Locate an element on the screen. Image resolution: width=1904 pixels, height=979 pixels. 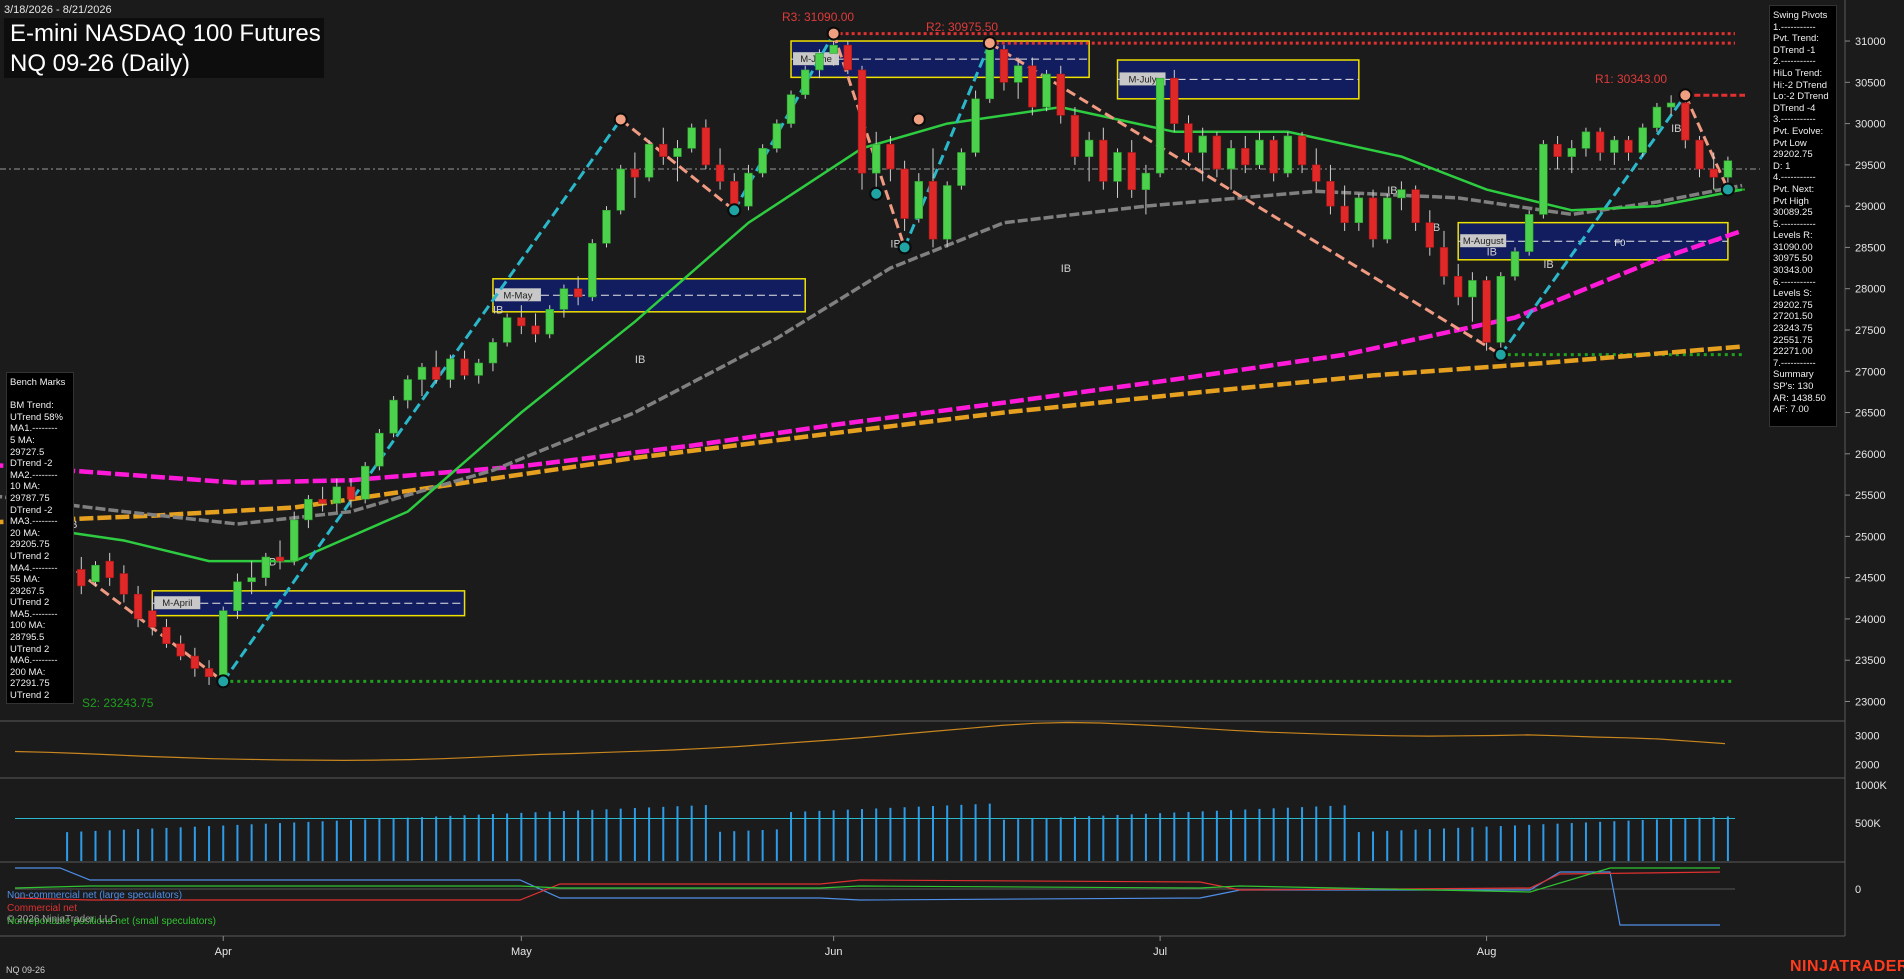
y-tick-label: 27500 is located at coordinates (1870, 331).